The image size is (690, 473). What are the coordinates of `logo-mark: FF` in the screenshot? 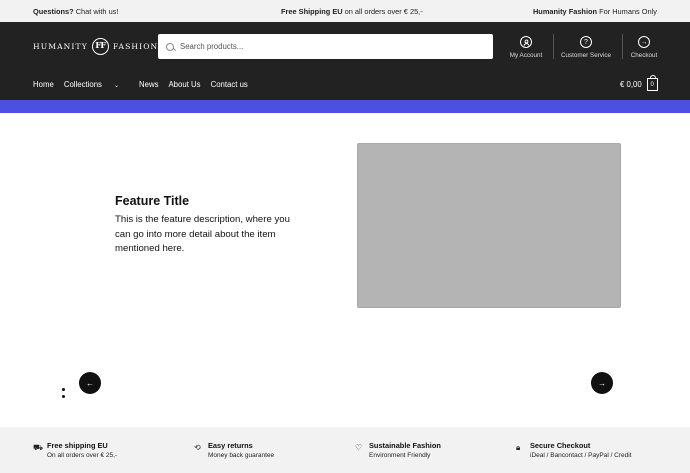 It's located at (100, 46).